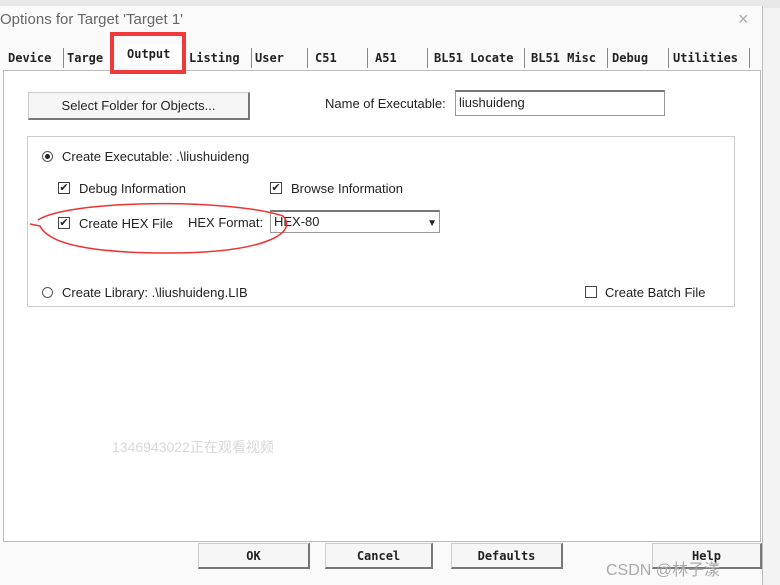  What do you see at coordinates (89, 58) in the screenshot?
I see `tab-target: Targe` at bounding box center [89, 58].